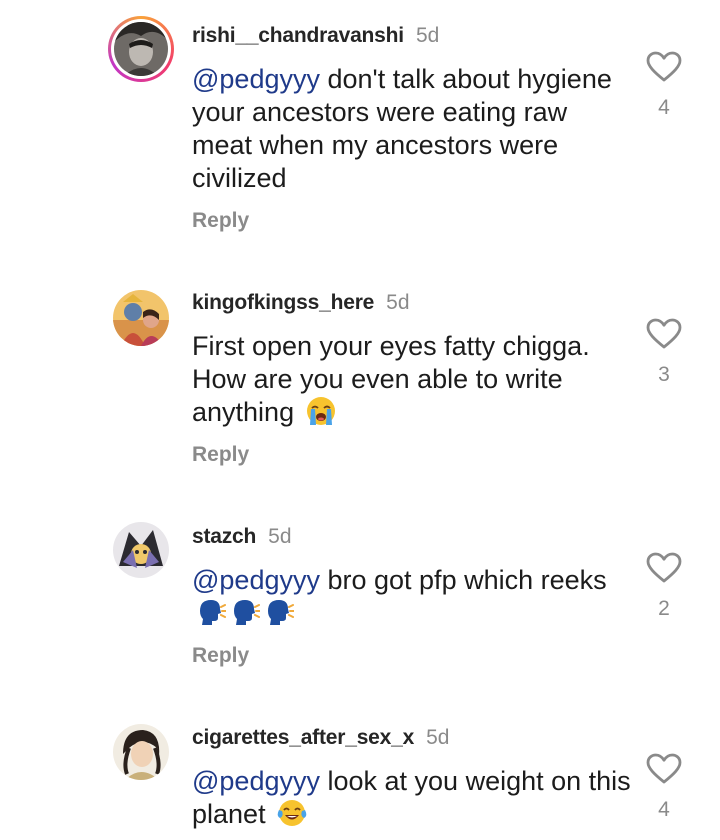  I want to click on comment-meta: cigarettes_after_sex_x 5d, so click(320, 738).